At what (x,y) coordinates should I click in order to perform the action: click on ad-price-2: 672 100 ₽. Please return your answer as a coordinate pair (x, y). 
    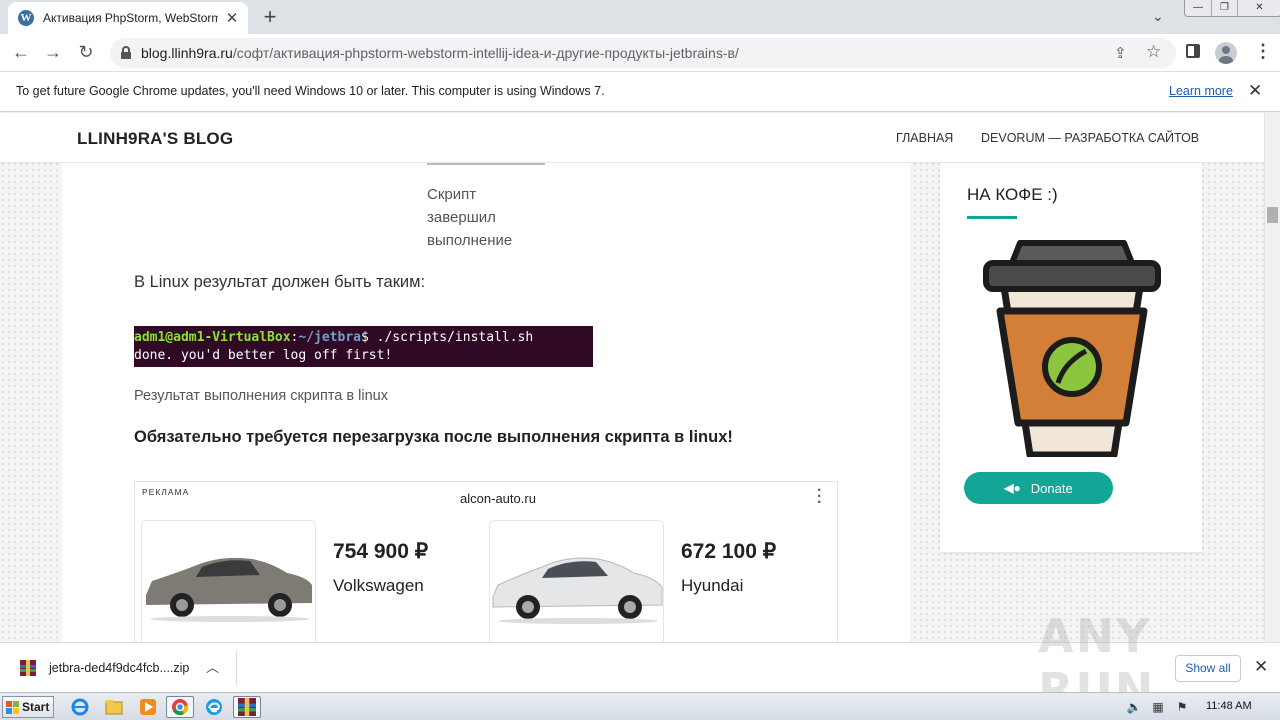
    Looking at the image, I should click on (728, 551).